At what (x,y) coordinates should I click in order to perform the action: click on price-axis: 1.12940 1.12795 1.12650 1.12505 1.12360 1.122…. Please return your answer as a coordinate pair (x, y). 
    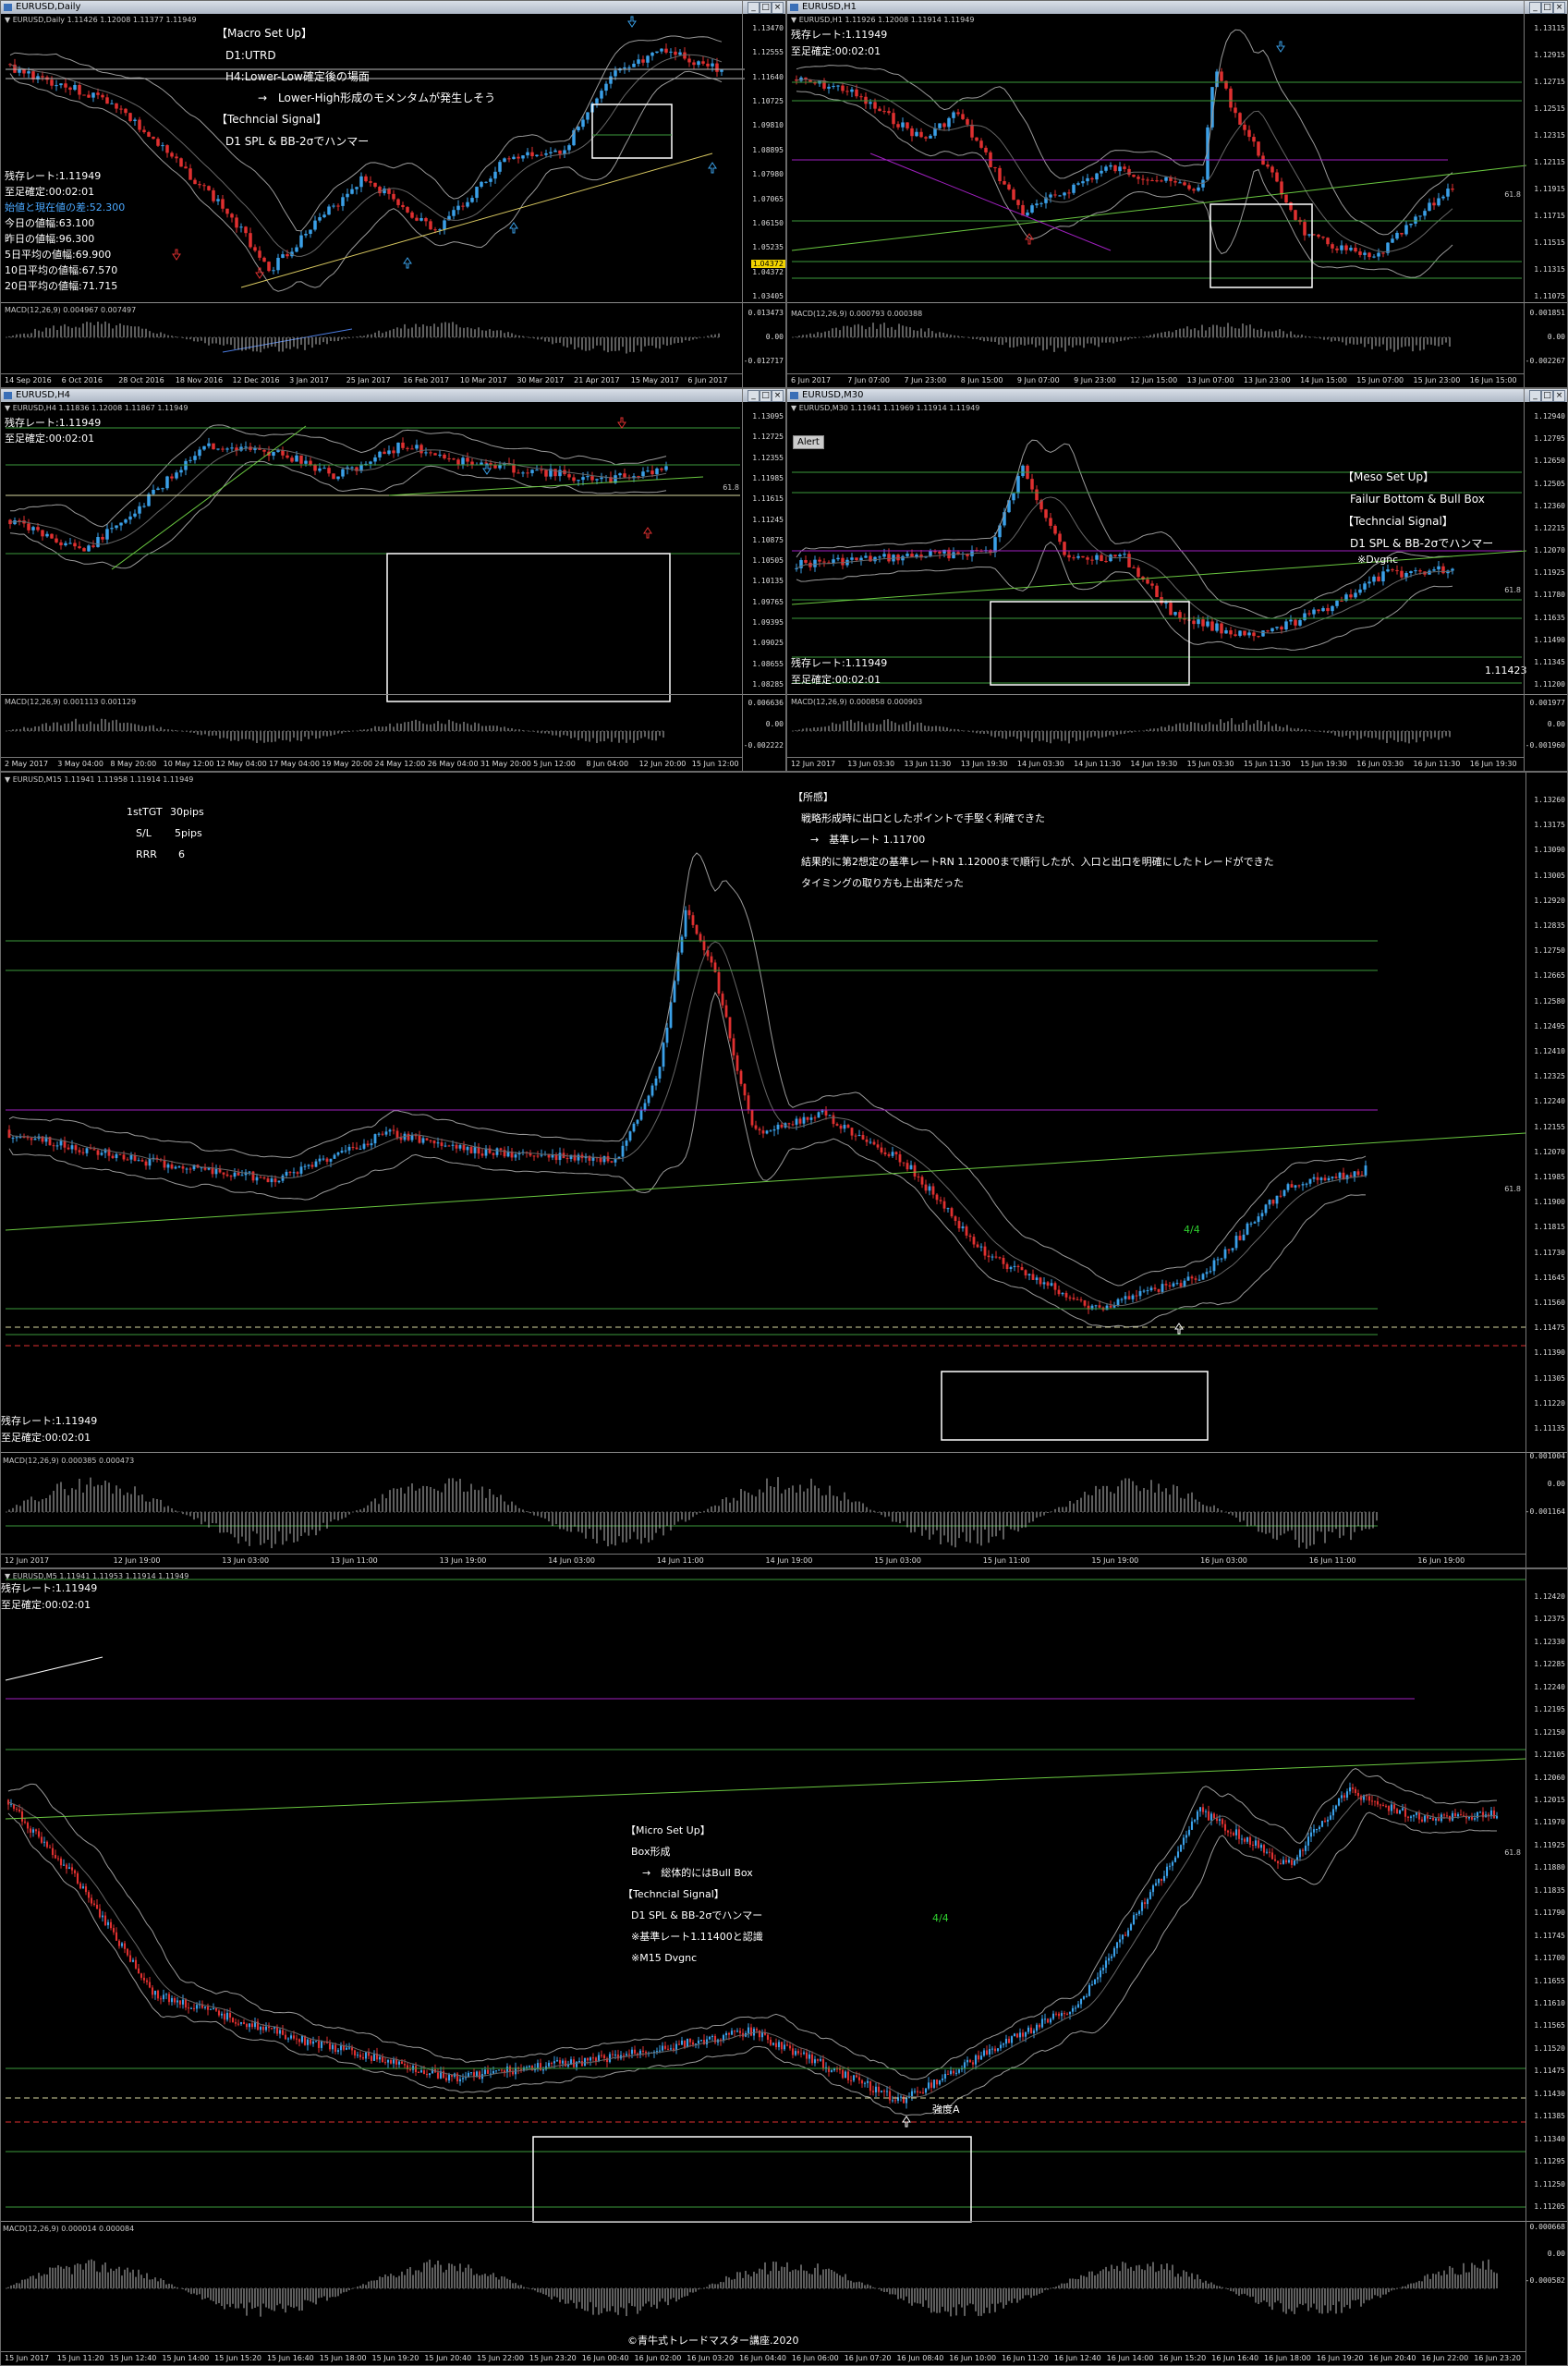
    Looking at the image, I should click on (1545, 580).